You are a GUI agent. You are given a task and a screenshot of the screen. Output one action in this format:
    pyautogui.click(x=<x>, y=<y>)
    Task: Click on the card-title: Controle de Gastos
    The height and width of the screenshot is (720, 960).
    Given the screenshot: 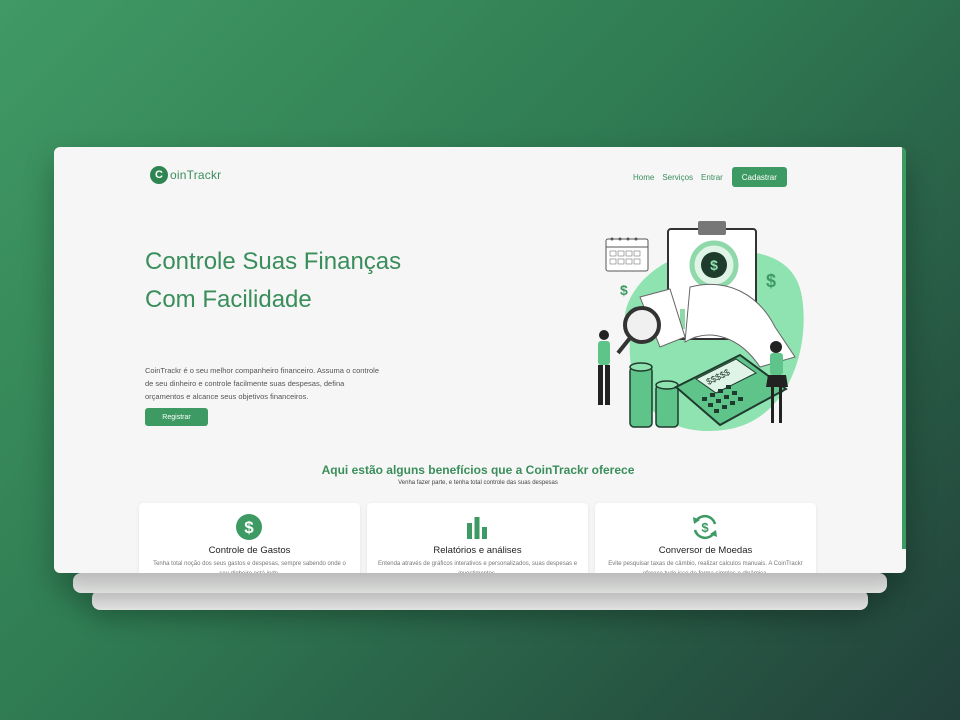 What is the action you would take?
    pyautogui.click(x=249, y=550)
    